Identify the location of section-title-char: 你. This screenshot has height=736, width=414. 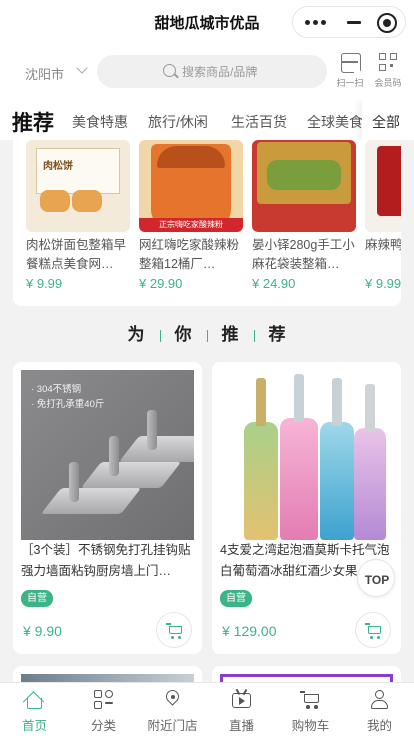
(183, 334).